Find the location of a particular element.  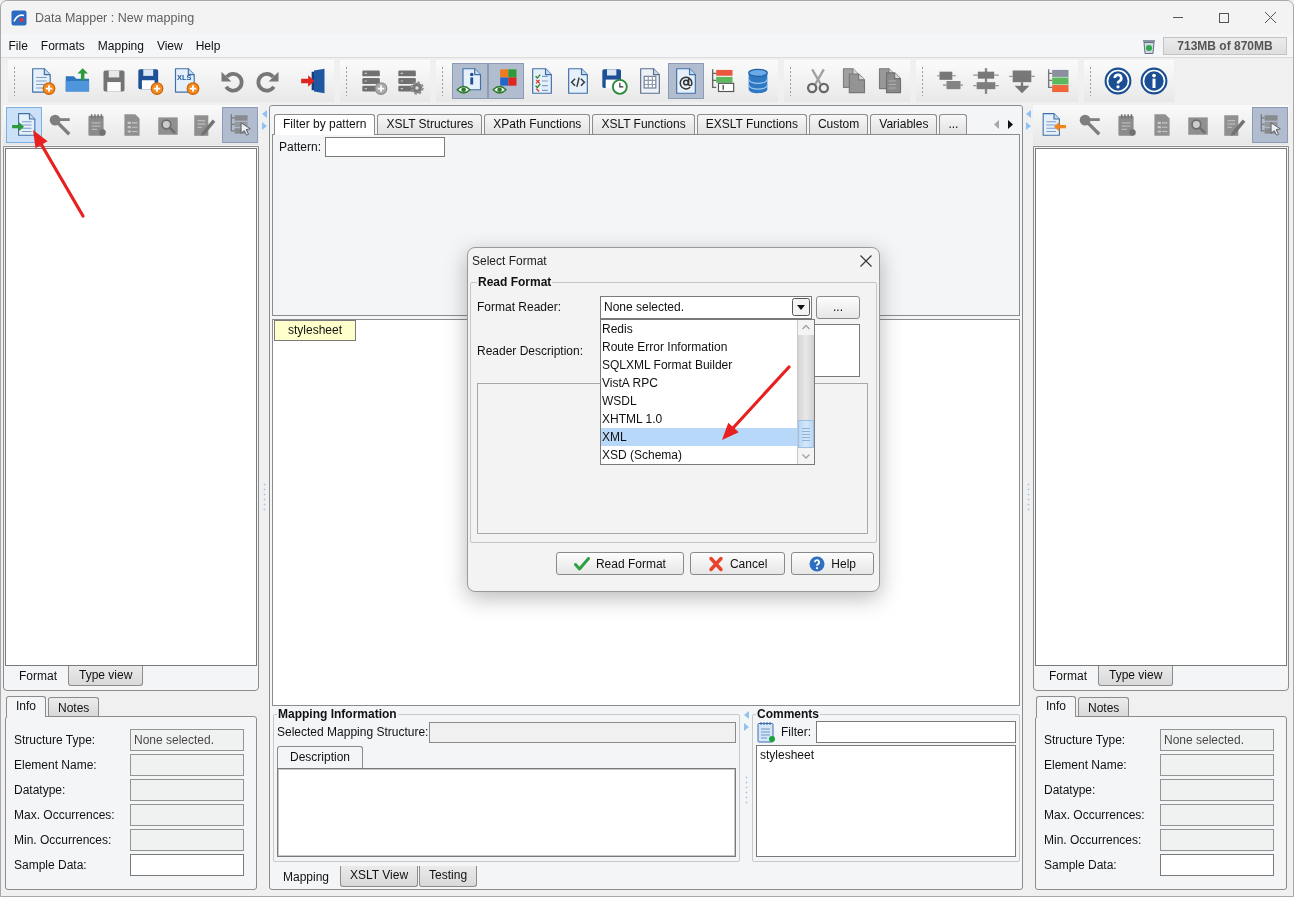

dropdown-option: Route Error Information is located at coordinates (699, 347).